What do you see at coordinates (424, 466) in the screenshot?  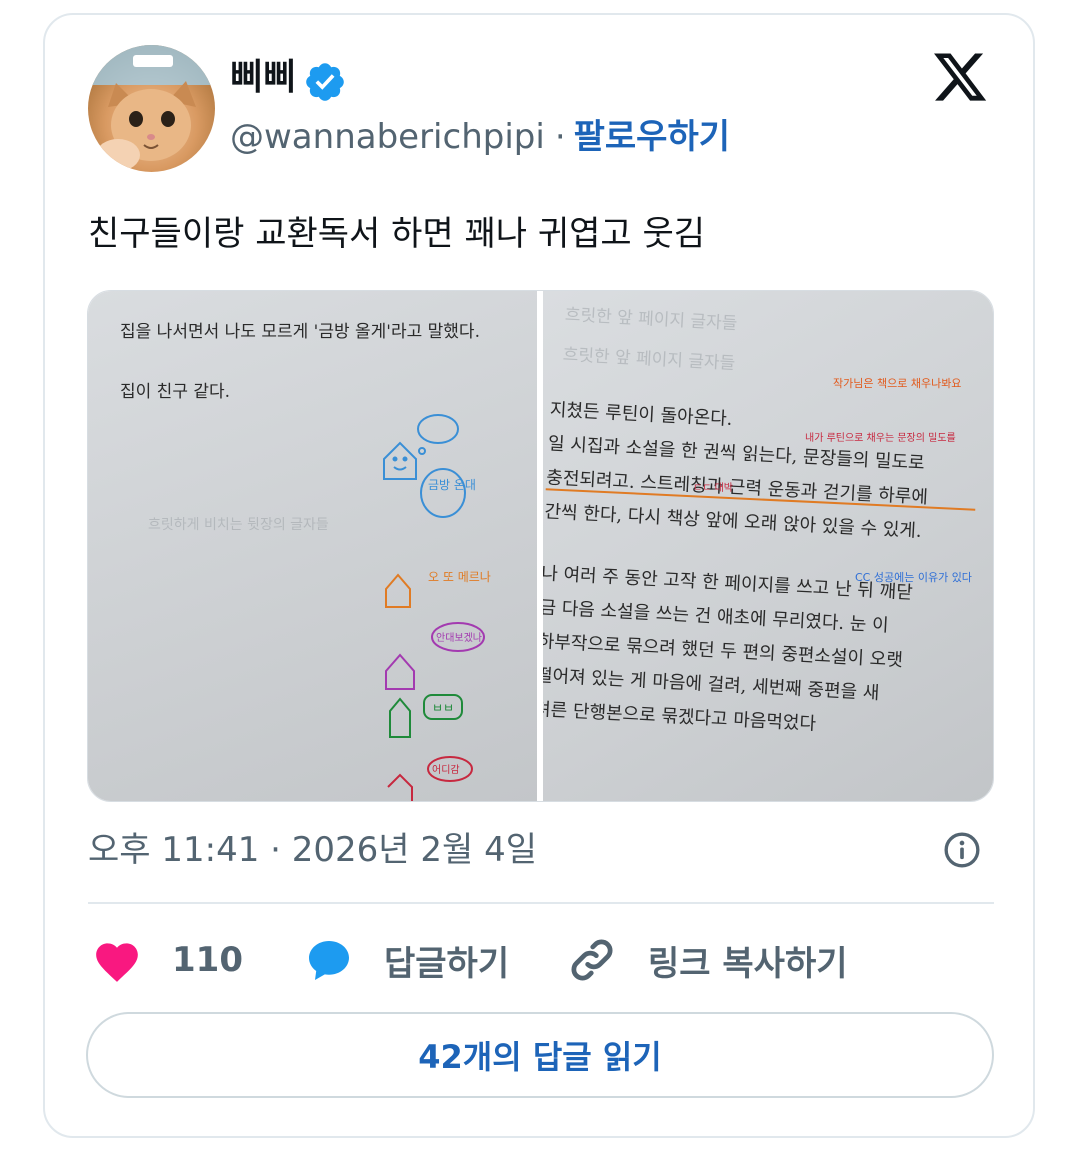 I see `doodle-house-blue` at bounding box center [424, 466].